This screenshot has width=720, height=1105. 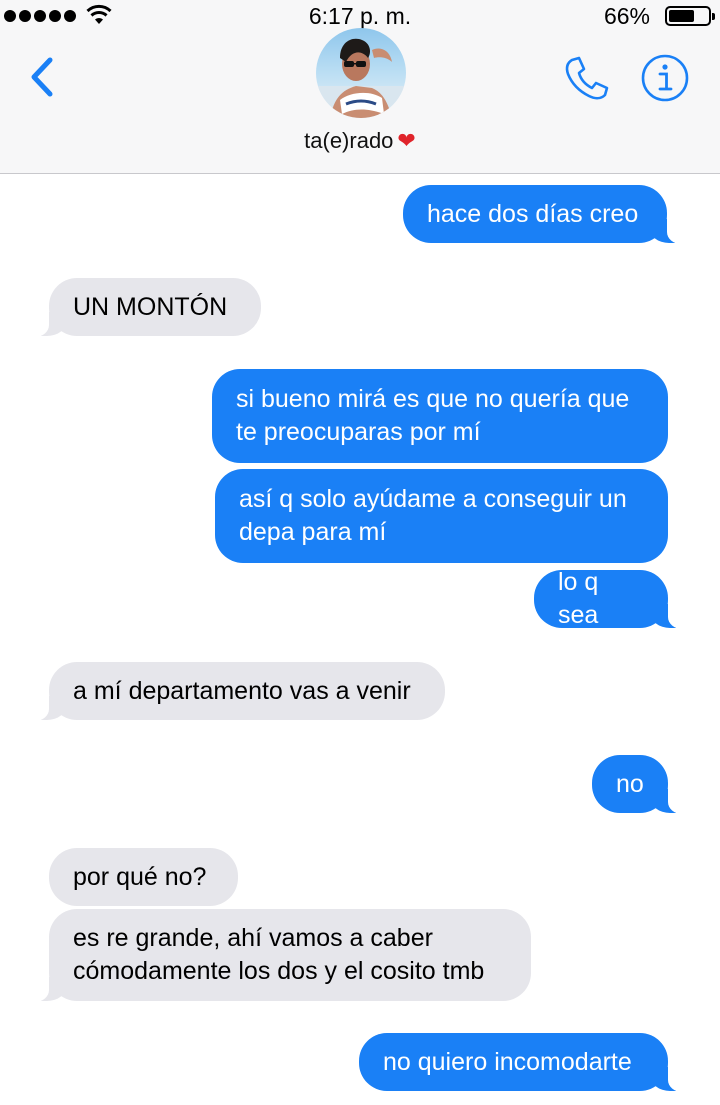 I want to click on message-received: UN MONTÓN, so click(x=145, y=307).